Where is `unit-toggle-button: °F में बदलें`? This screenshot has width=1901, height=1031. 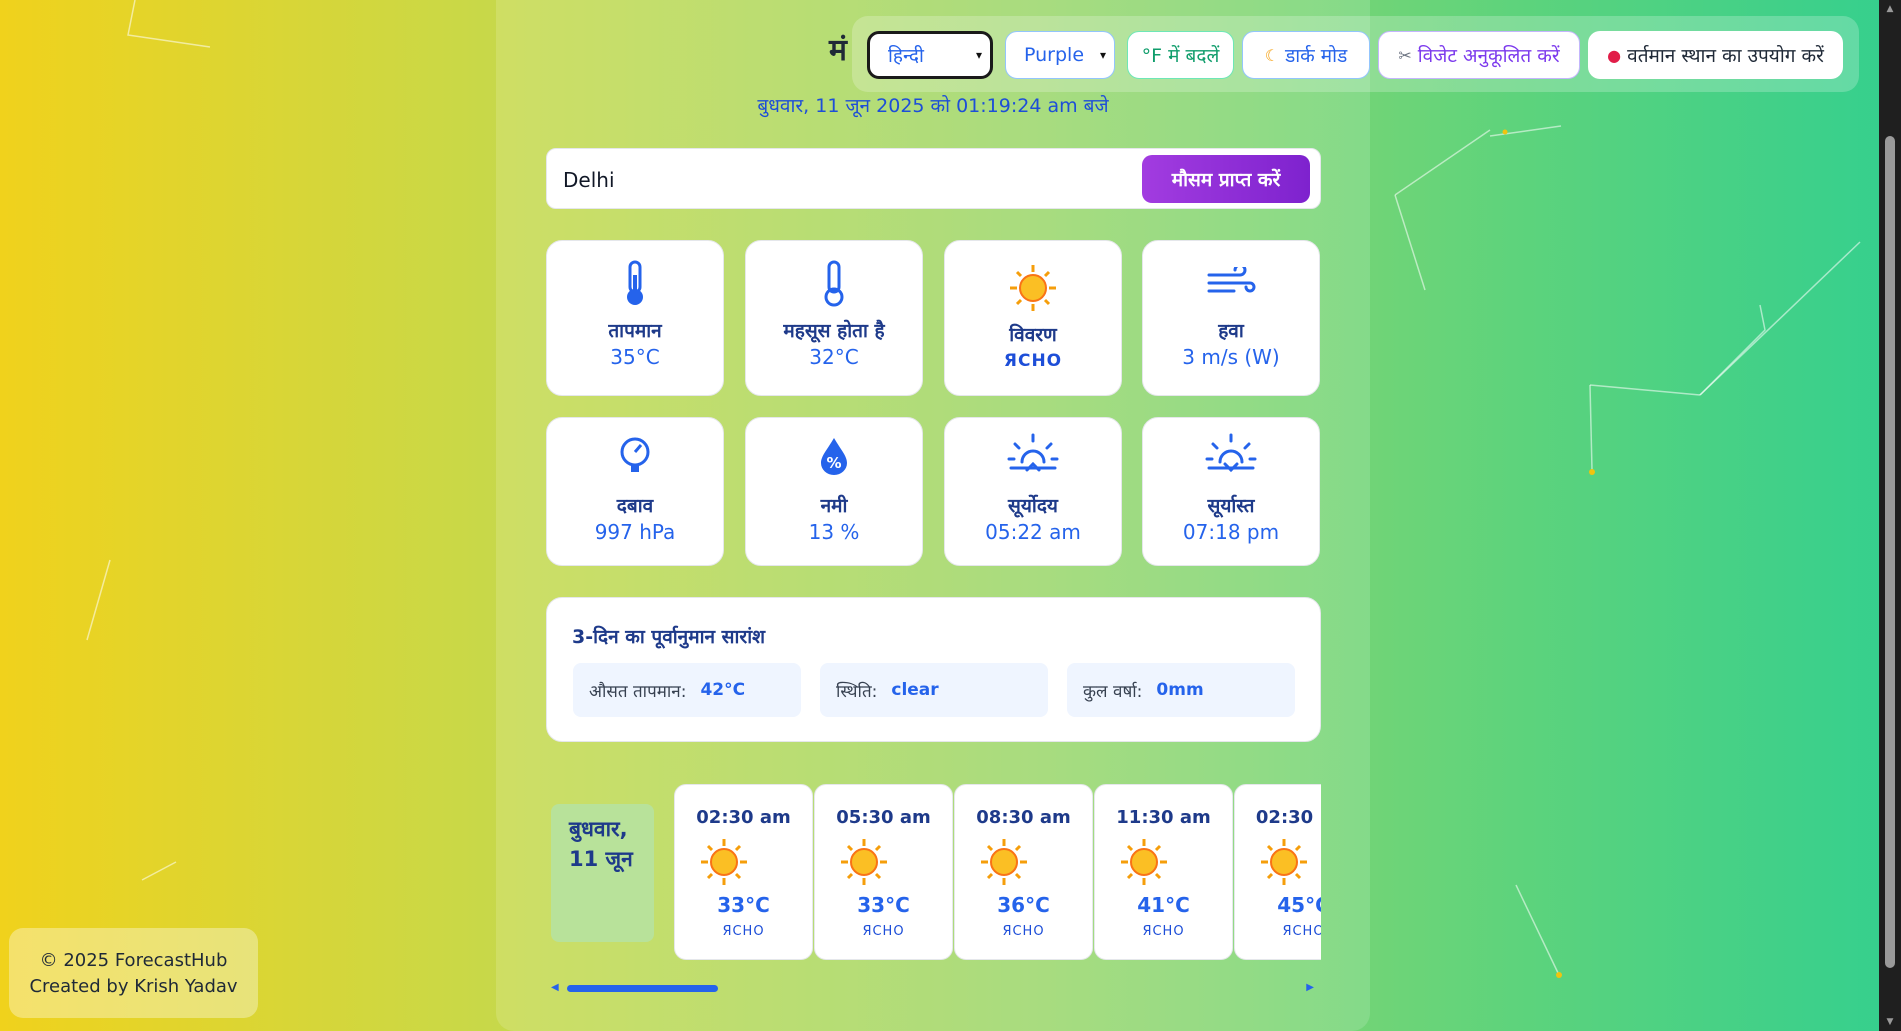 unit-toggle-button: °F में बदलें is located at coordinates (1180, 55).